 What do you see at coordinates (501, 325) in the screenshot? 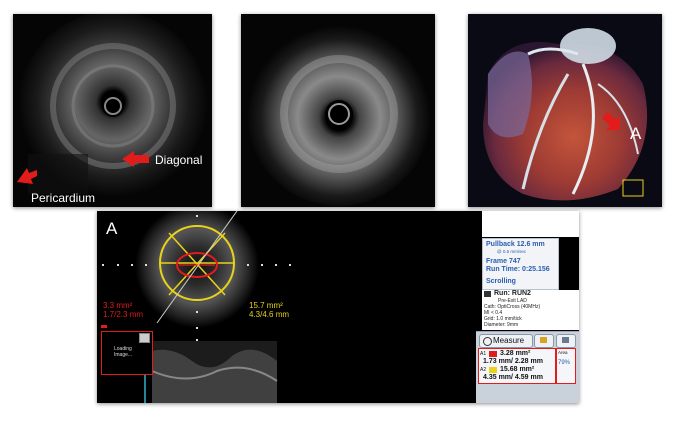
I see `diameter-value: Diameter: 9mm` at bounding box center [501, 325].